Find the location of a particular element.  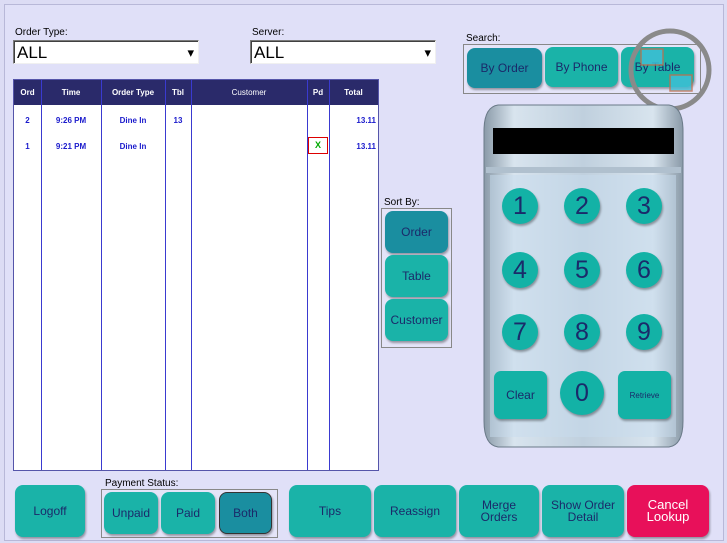

payment-status-label: Payment Status: is located at coordinates (142, 483).